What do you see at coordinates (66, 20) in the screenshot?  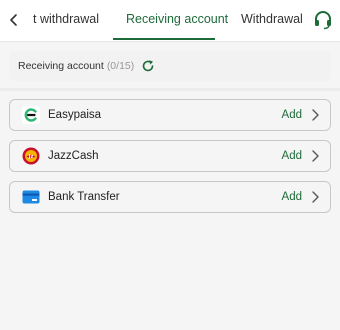 I see `tab-withdrawal: t withdrawal` at bounding box center [66, 20].